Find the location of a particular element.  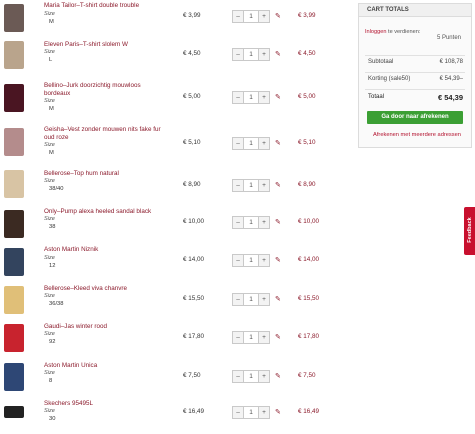

multi-address-checkout-link: Afrekenen met meerdere adressen is located at coordinates (417, 135).